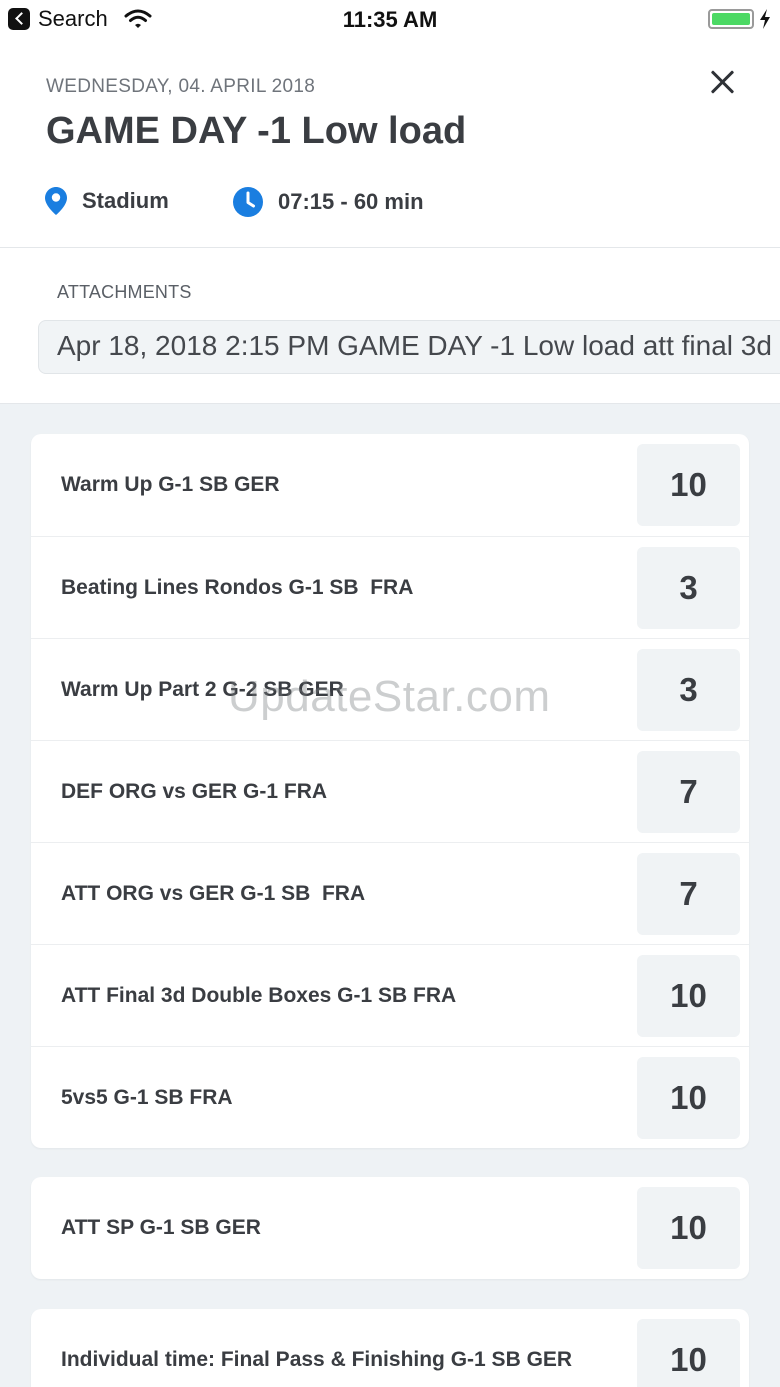  What do you see at coordinates (194, 791) in the screenshot?
I see `drill-name: DEF ORG vs GER G-1 FRA` at bounding box center [194, 791].